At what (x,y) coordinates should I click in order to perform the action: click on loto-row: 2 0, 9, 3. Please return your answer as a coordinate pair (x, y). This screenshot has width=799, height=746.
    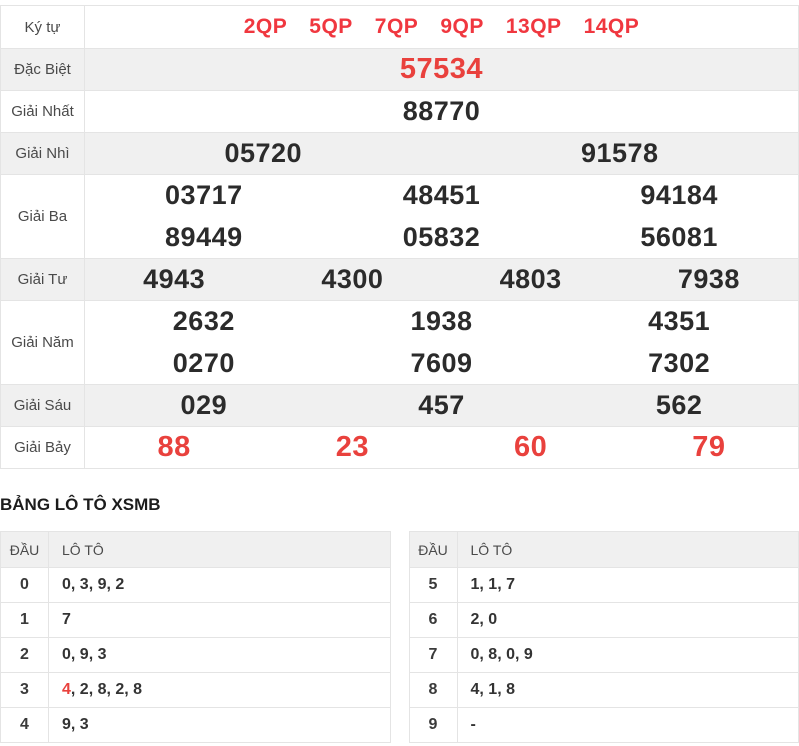
    Looking at the image, I should click on (195, 654).